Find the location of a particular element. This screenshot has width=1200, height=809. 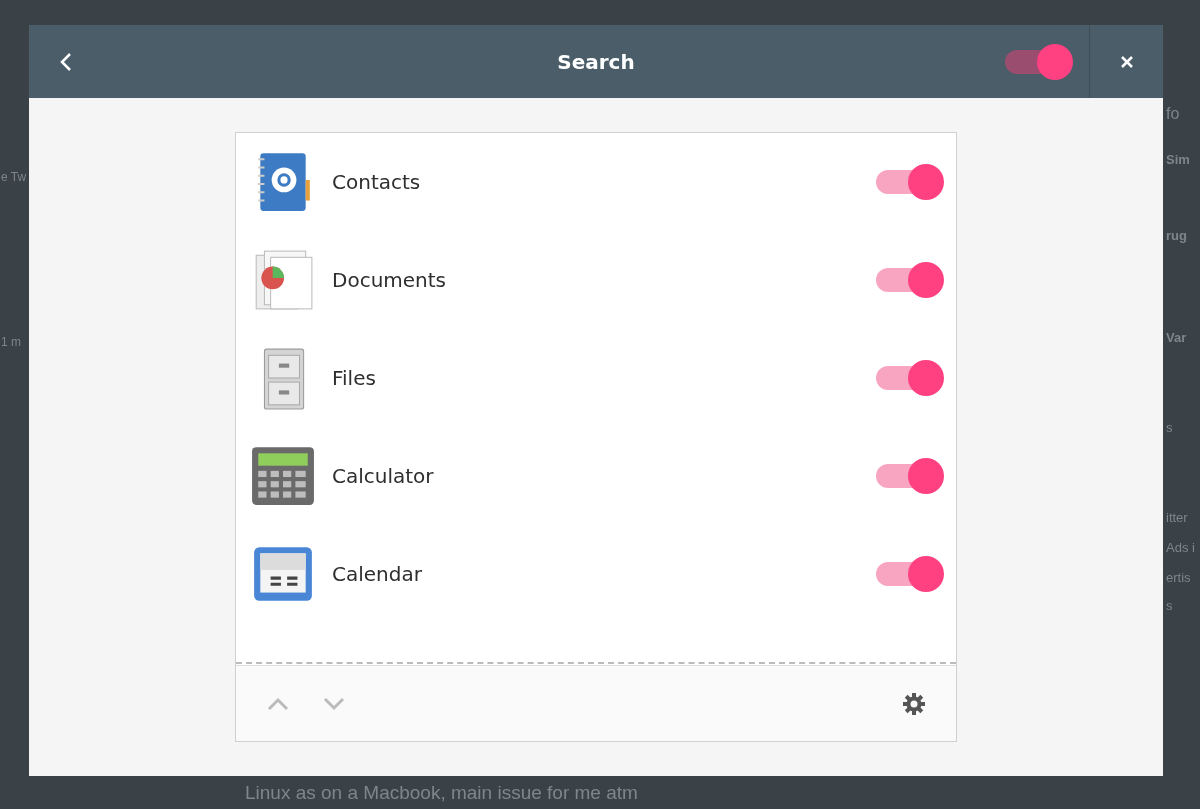

background-text: fo is located at coordinates (1173, 114).